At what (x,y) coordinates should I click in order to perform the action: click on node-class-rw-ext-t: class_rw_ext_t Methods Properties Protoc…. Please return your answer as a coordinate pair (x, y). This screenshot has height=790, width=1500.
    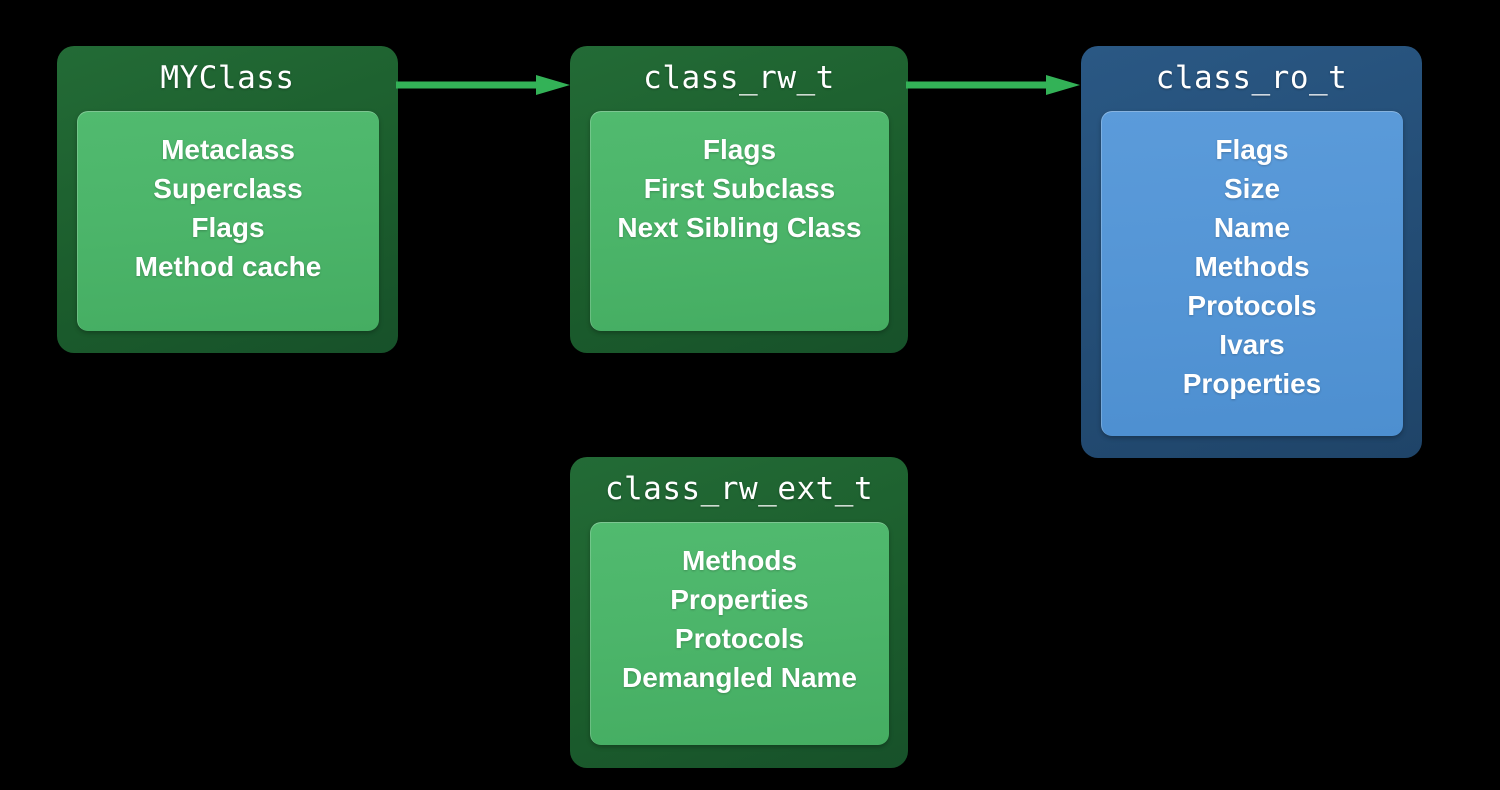
    Looking at the image, I should click on (739, 612).